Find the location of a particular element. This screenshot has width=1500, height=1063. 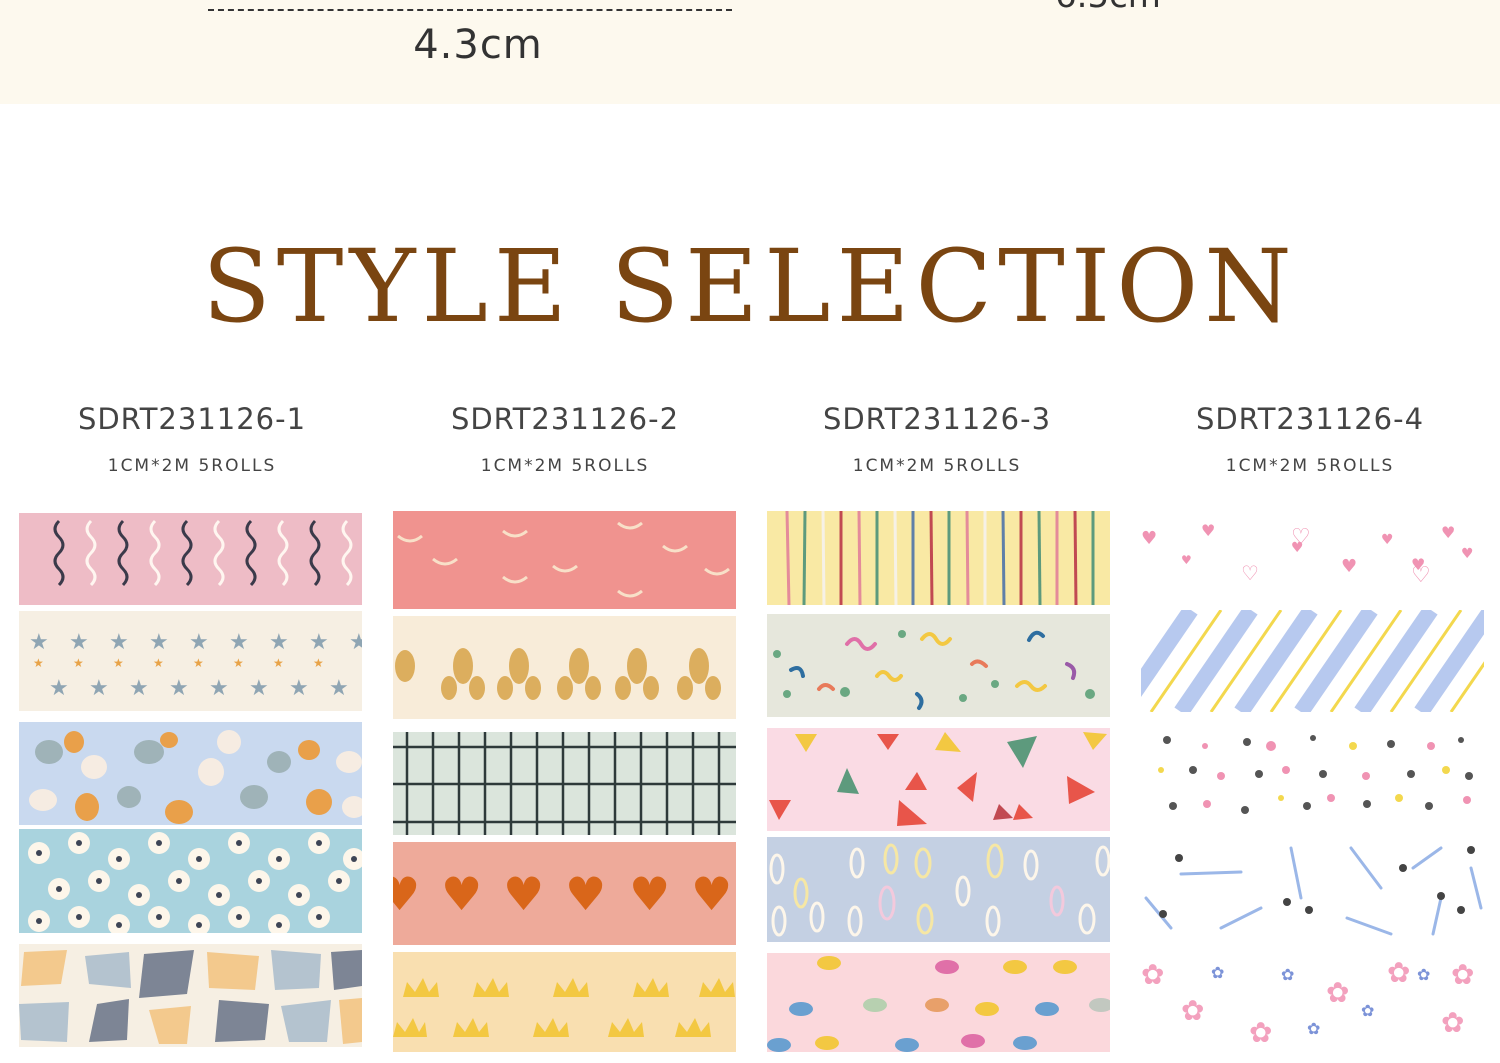

section-title: STYLE SELECTION is located at coordinates (750, 286).